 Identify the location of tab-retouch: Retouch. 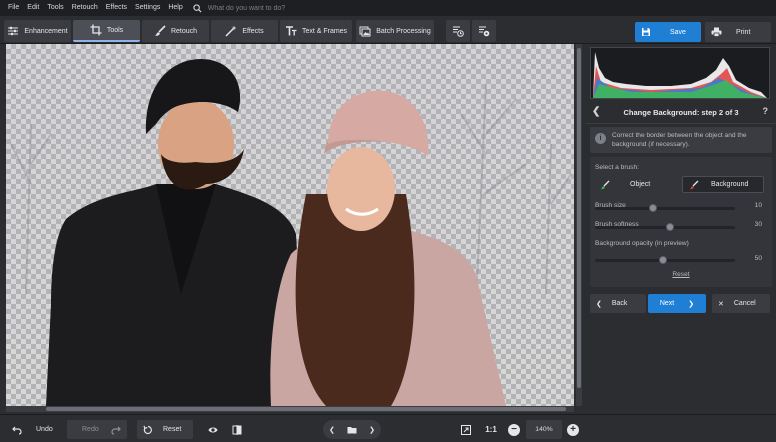
(175, 31).